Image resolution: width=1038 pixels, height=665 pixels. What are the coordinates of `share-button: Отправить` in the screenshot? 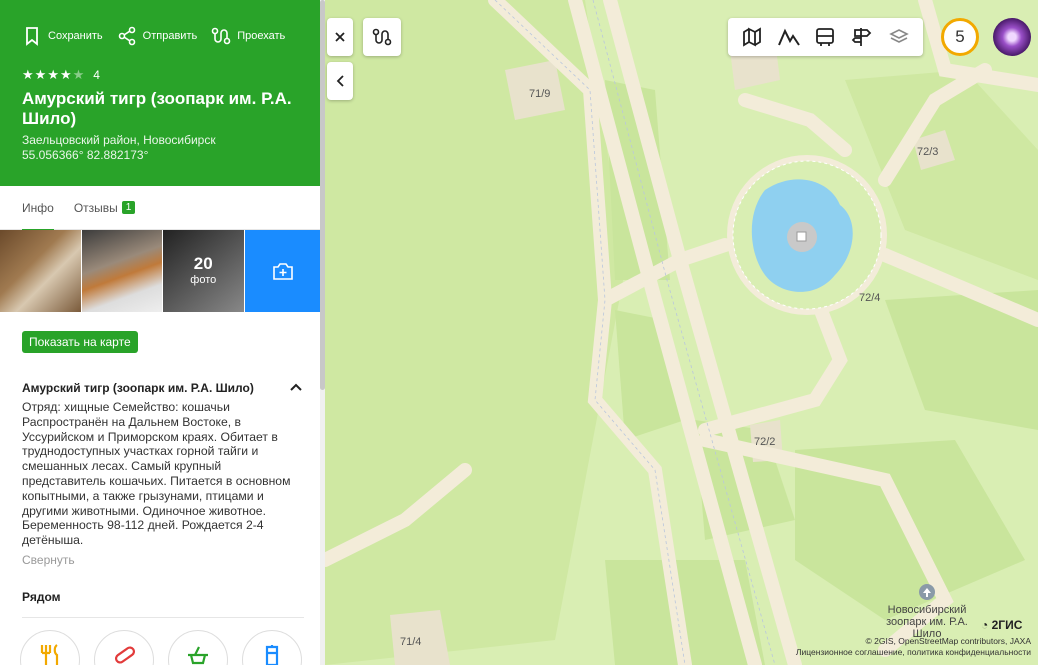 It's located at (157, 36).